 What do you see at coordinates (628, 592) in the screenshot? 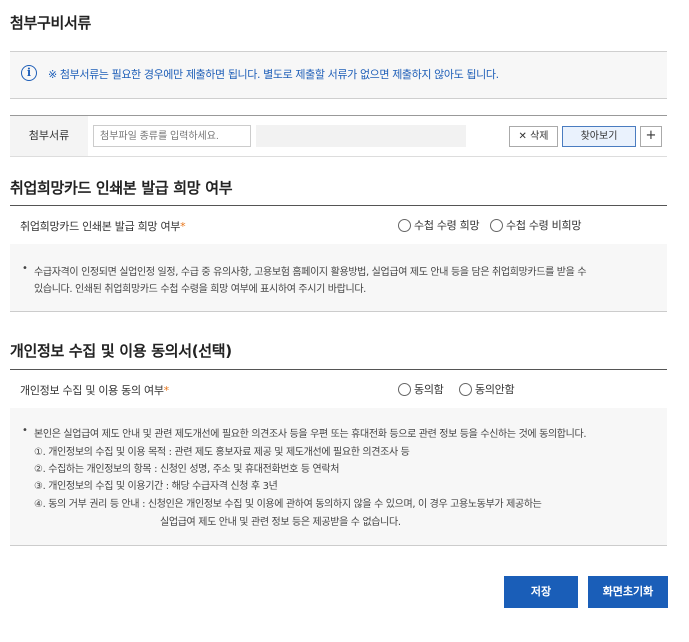
I see `reset-button: 화면초기화` at bounding box center [628, 592].